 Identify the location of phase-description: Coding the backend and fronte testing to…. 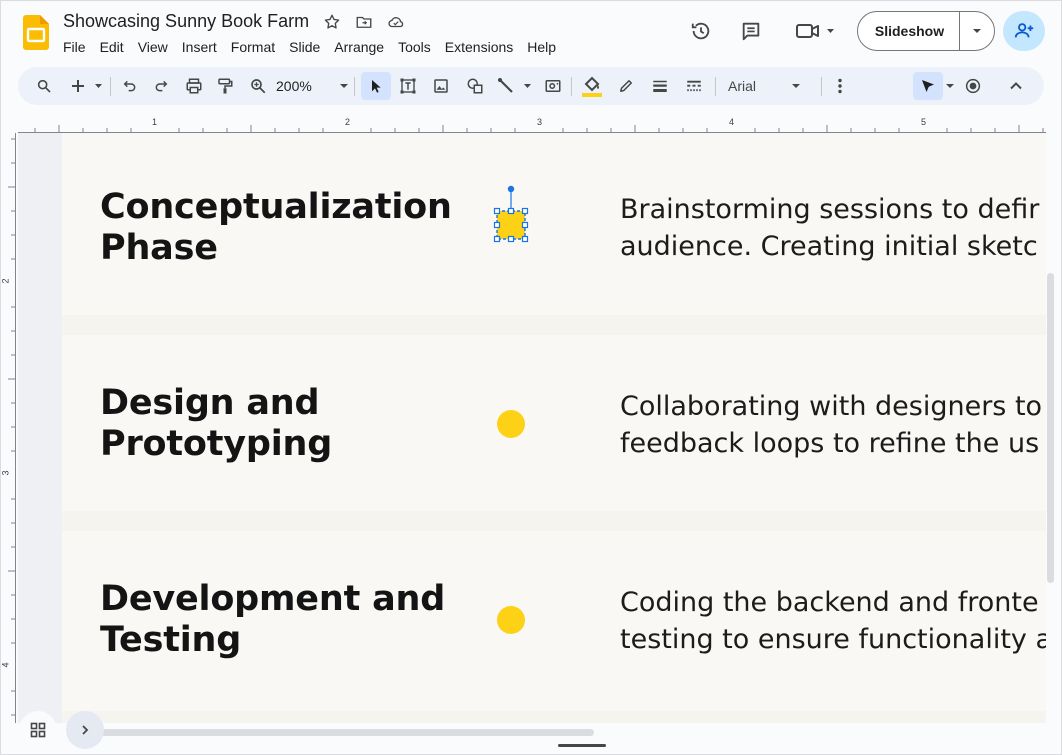
(833, 621).